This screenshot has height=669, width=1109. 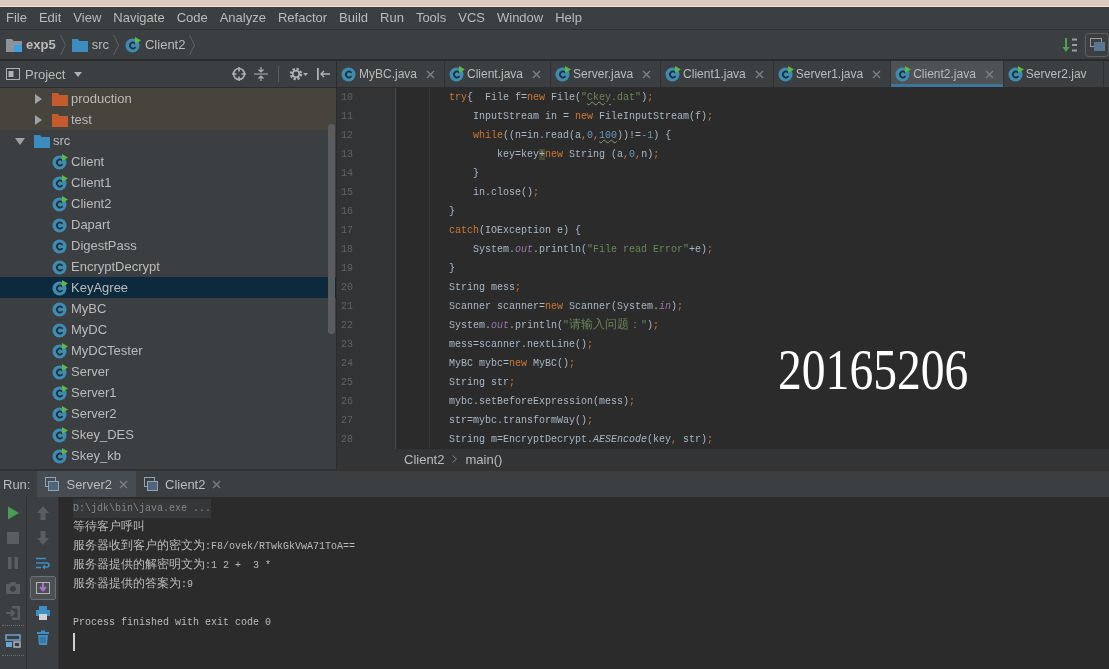 I want to click on tree-item: MyDC, so click(x=168, y=329).